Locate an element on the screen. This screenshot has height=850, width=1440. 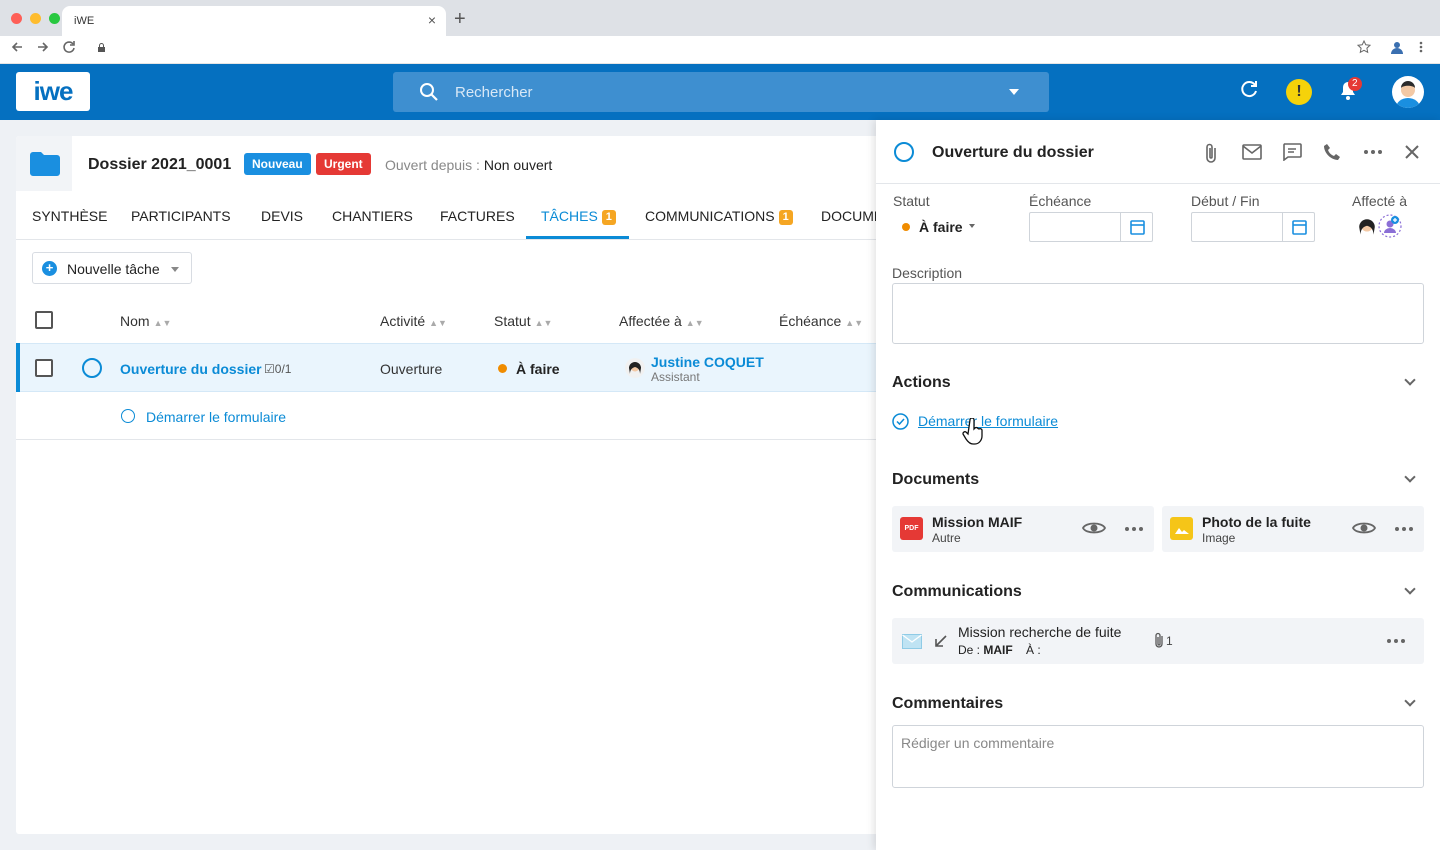
profile-icon is located at coordinates (1397, 47).